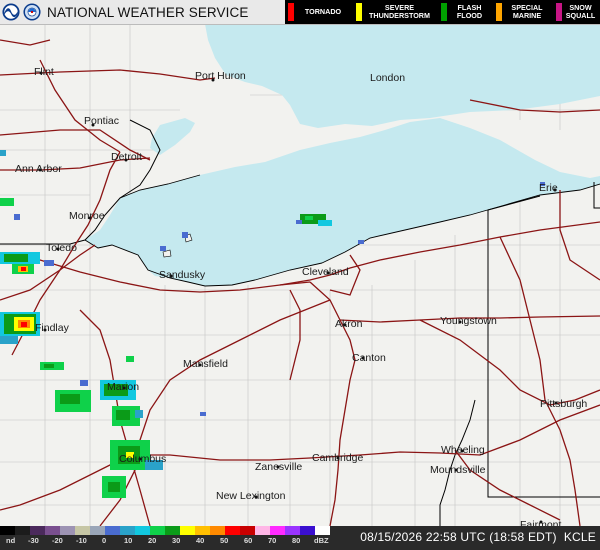  Describe the element at coordinates (148, 12) in the screenshot. I see `page-title: NATIONAL WEATHER SERVICE` at that location.